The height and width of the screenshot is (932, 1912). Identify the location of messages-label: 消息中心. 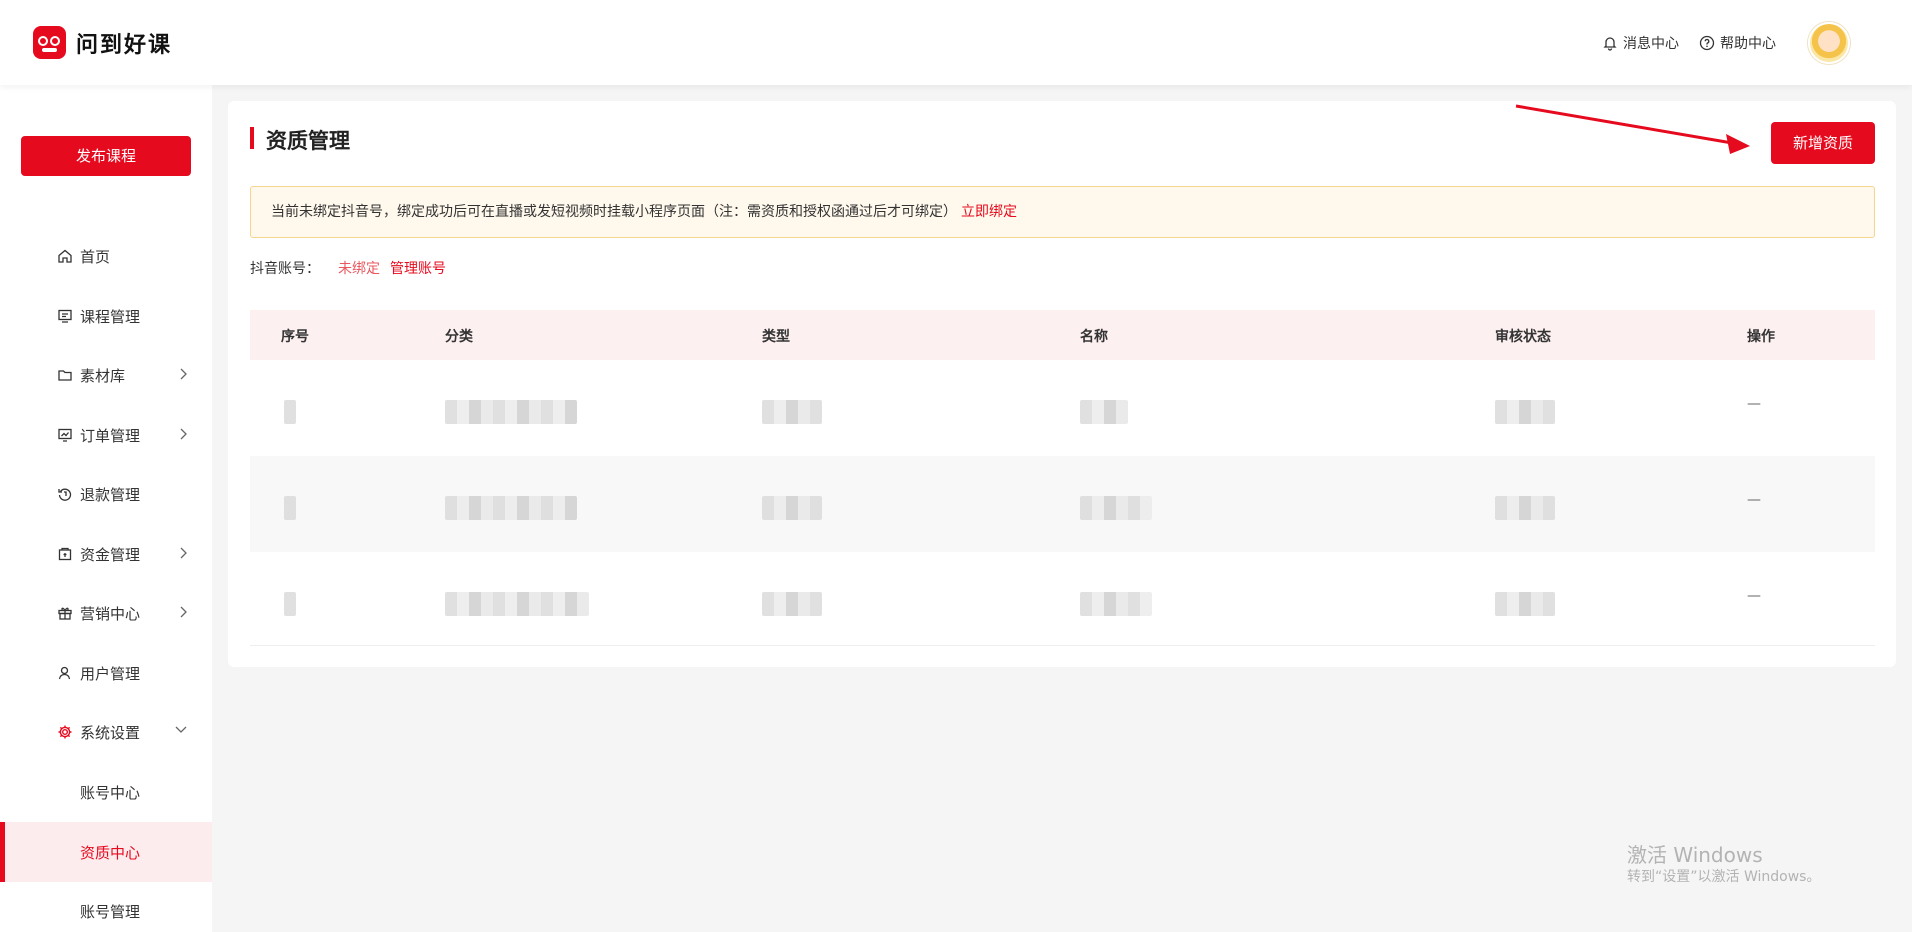
(1651, 44).